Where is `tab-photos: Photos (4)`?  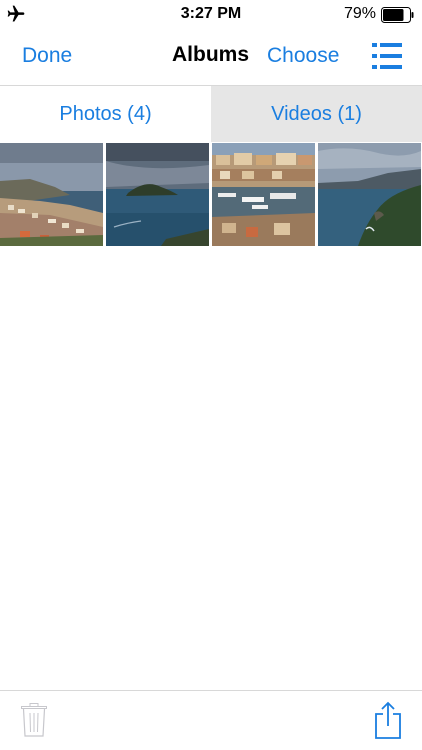
tab-photos: Photos (4) is located at coordinates (105, 114).